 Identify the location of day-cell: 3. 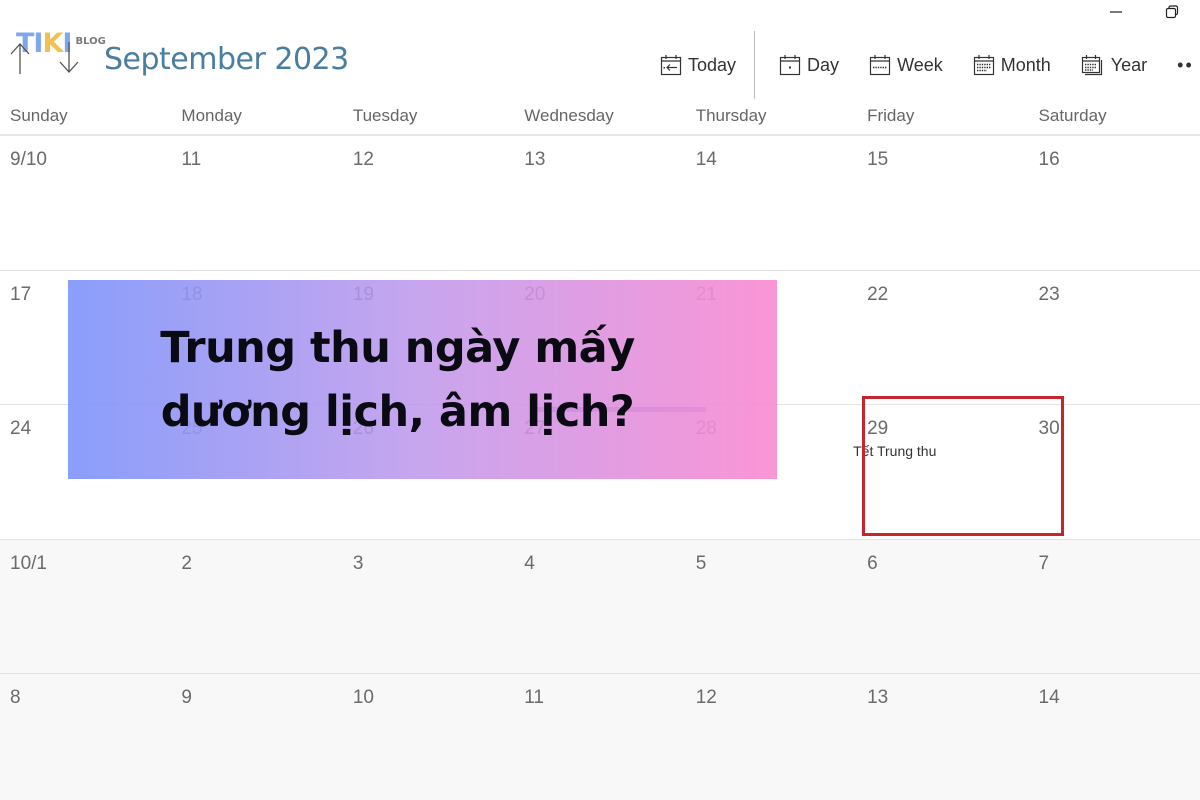
(428, 607).